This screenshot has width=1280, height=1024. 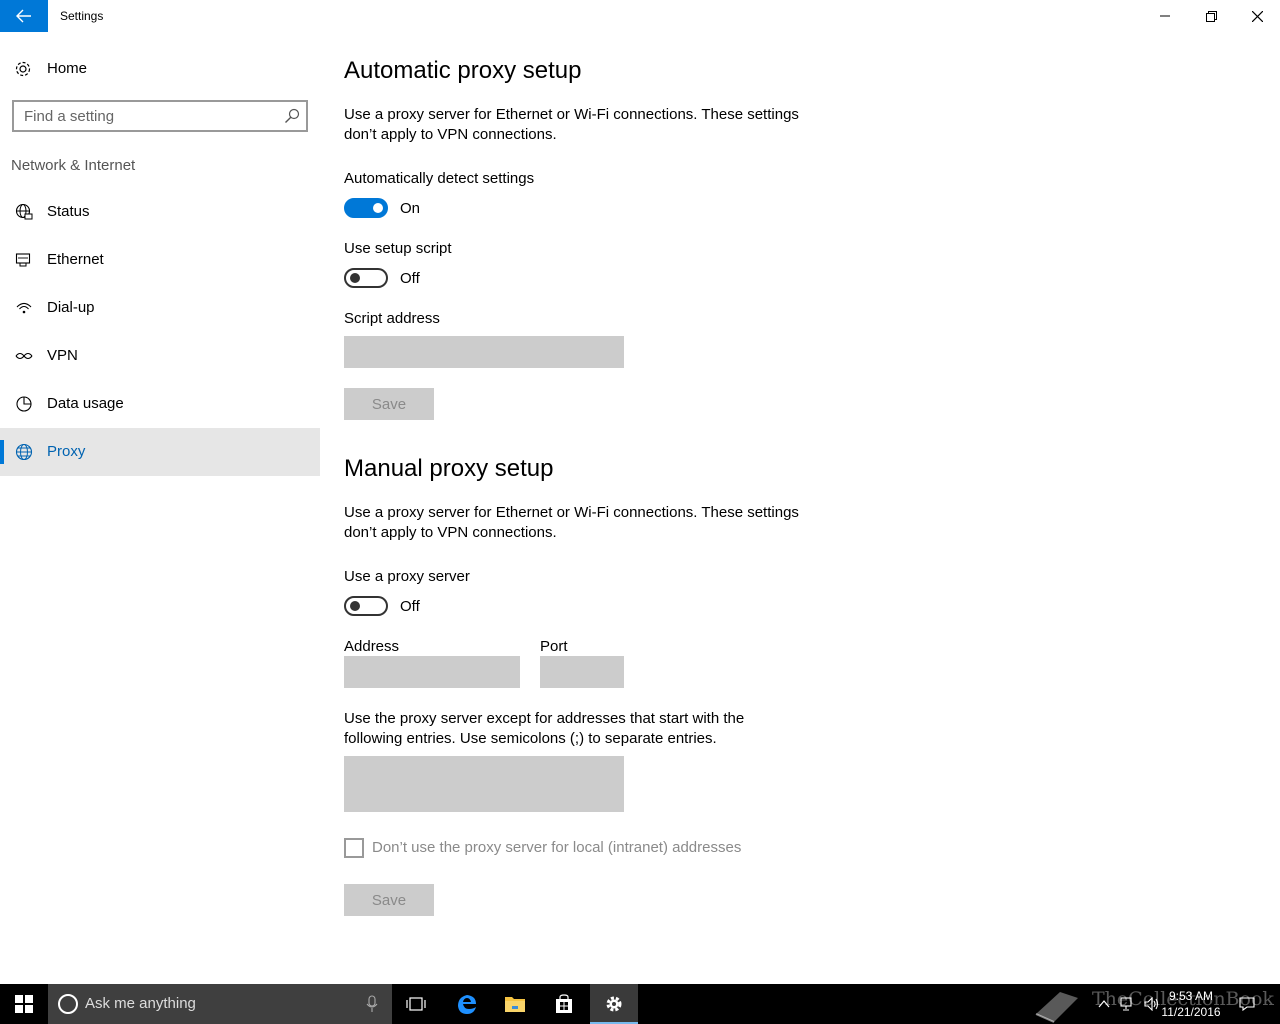 I want to click on show-hidden-icons-button, so click(x=1104, y=1004).